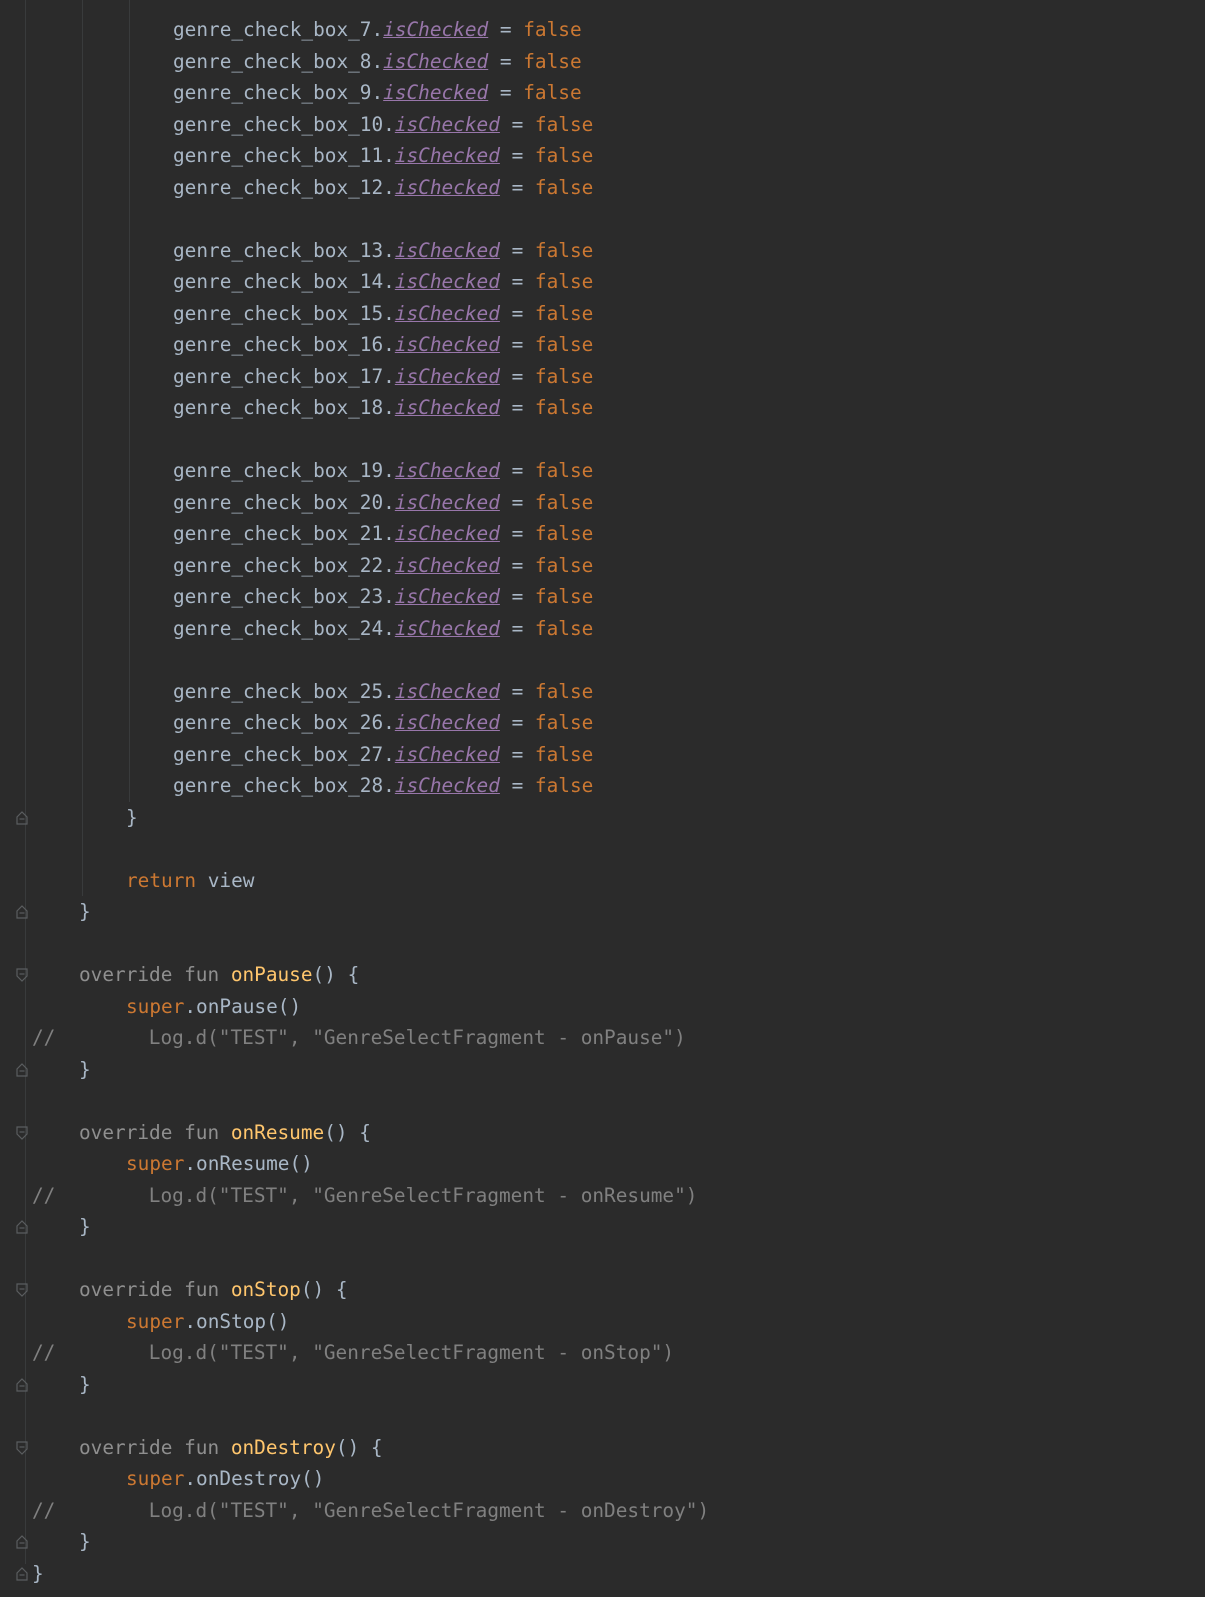  What do you see at coordinates (272, 974) in the screenshot?
I see `function-name: onPause` at bounding box center [272, 974].